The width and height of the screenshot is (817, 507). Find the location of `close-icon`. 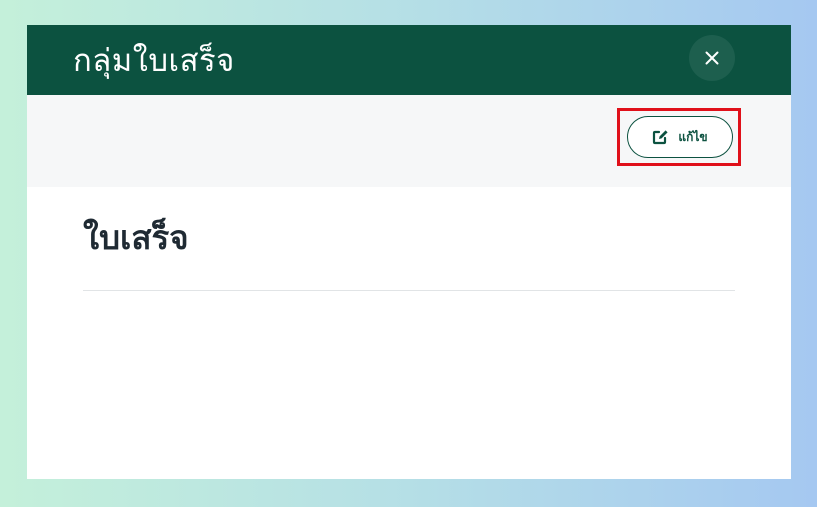

close-icon is located at coordinates (712, 58).